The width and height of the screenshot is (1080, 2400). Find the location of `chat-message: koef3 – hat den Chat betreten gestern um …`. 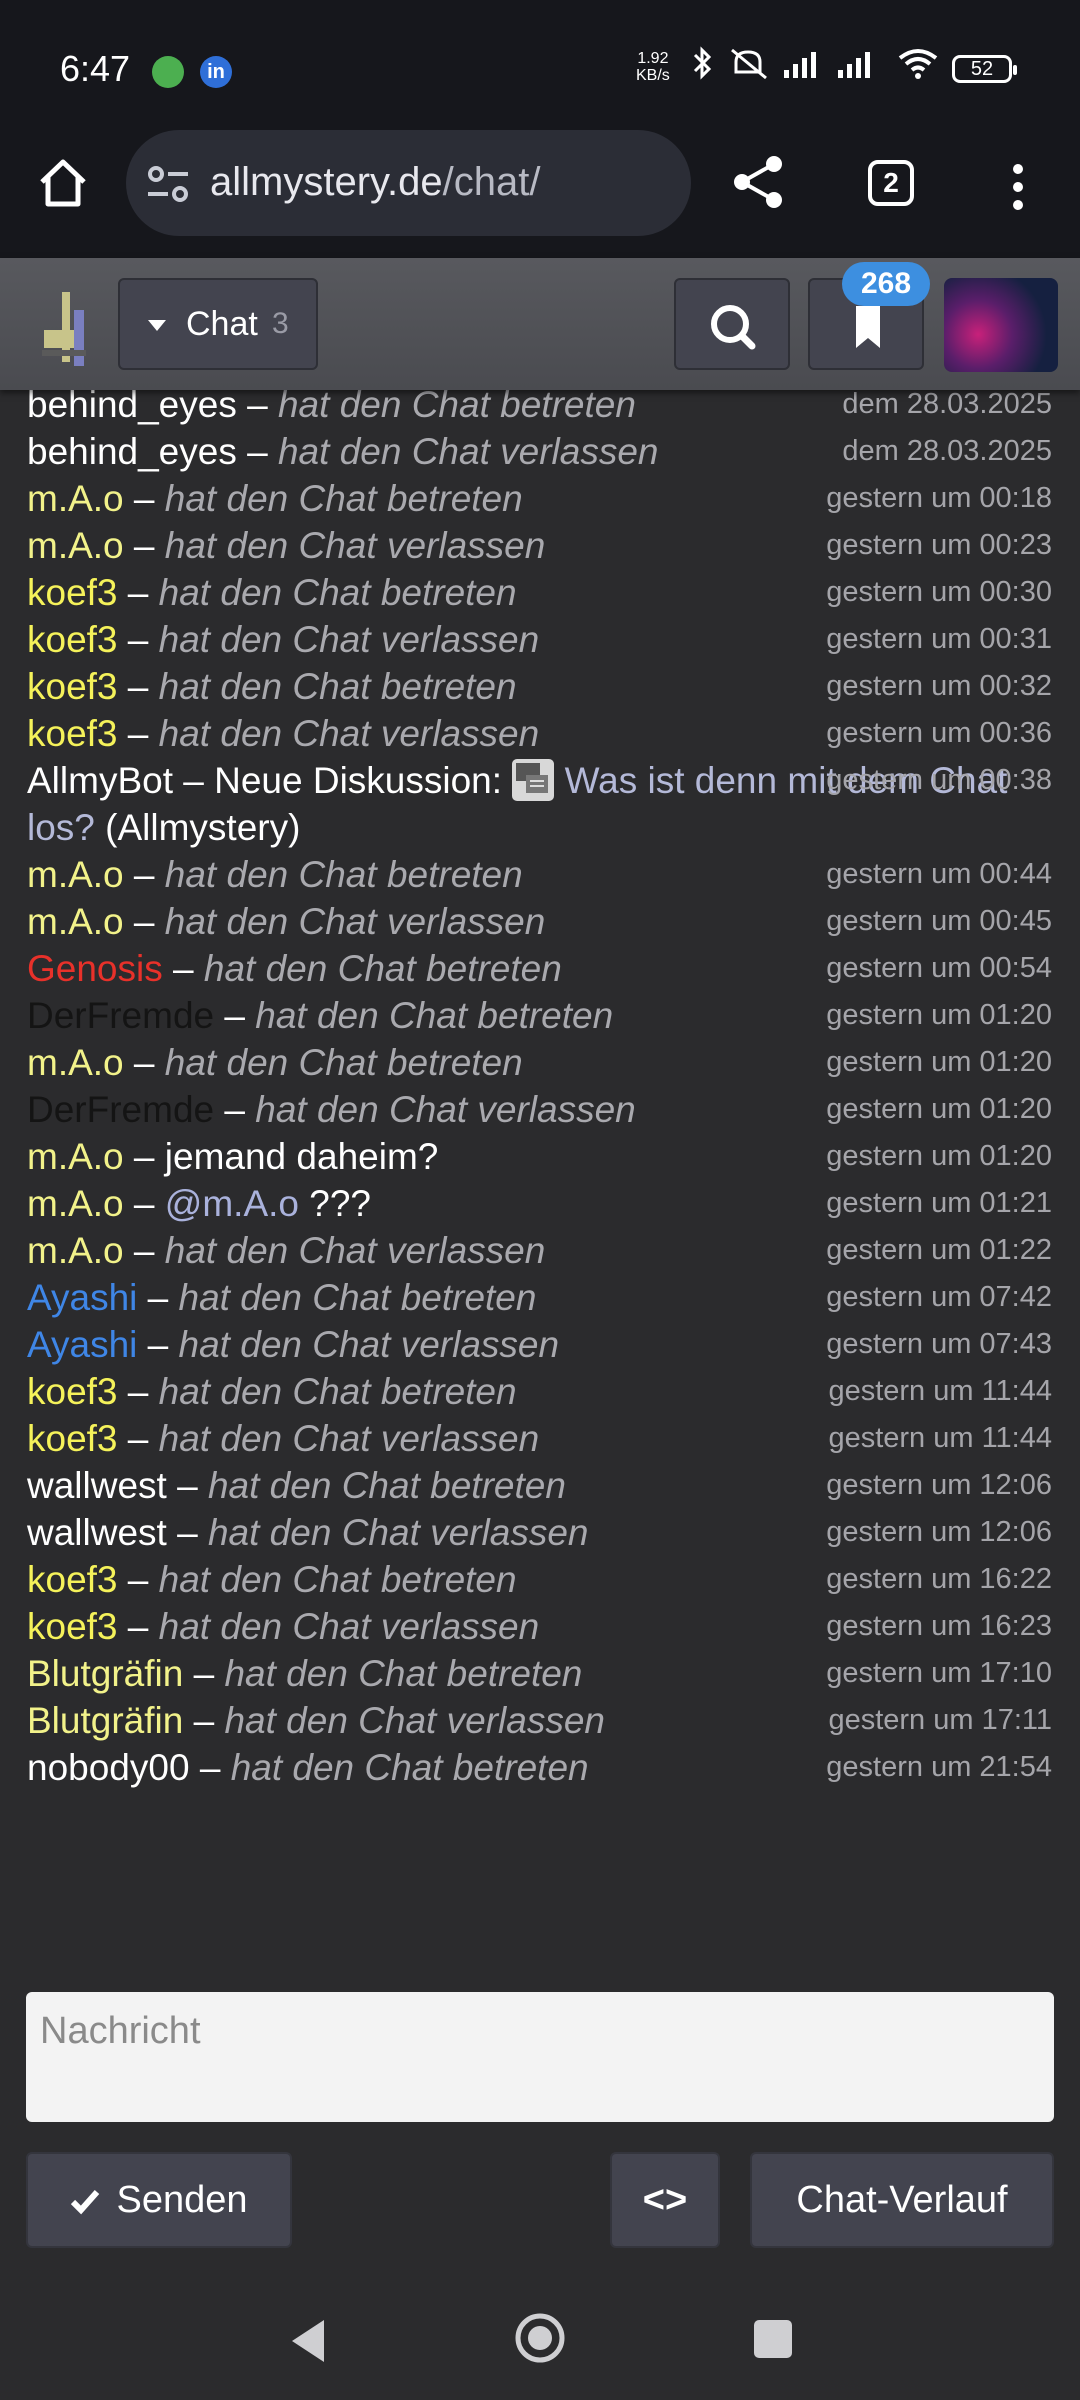

chat-message: koef3 – hat den Chat betreten gestern um … is located at coordinates (542, 1391).